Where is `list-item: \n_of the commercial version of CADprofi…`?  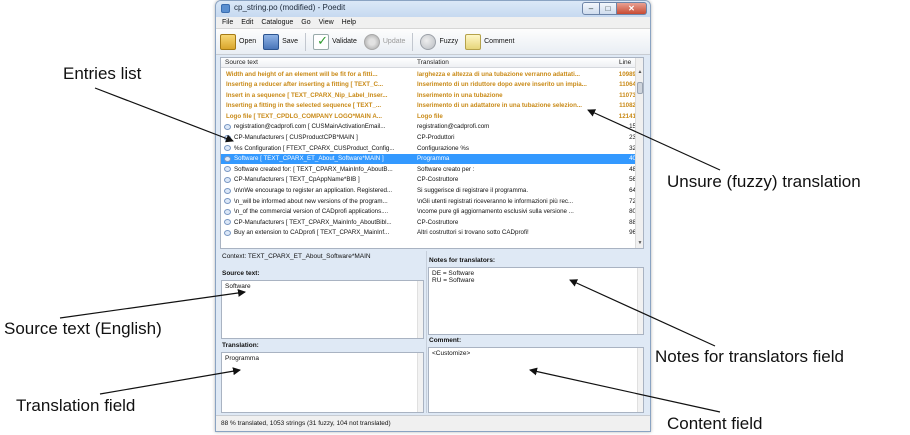 list-item: \n_of the commercial version of CADprofi… is located at coordinates (428, 212).